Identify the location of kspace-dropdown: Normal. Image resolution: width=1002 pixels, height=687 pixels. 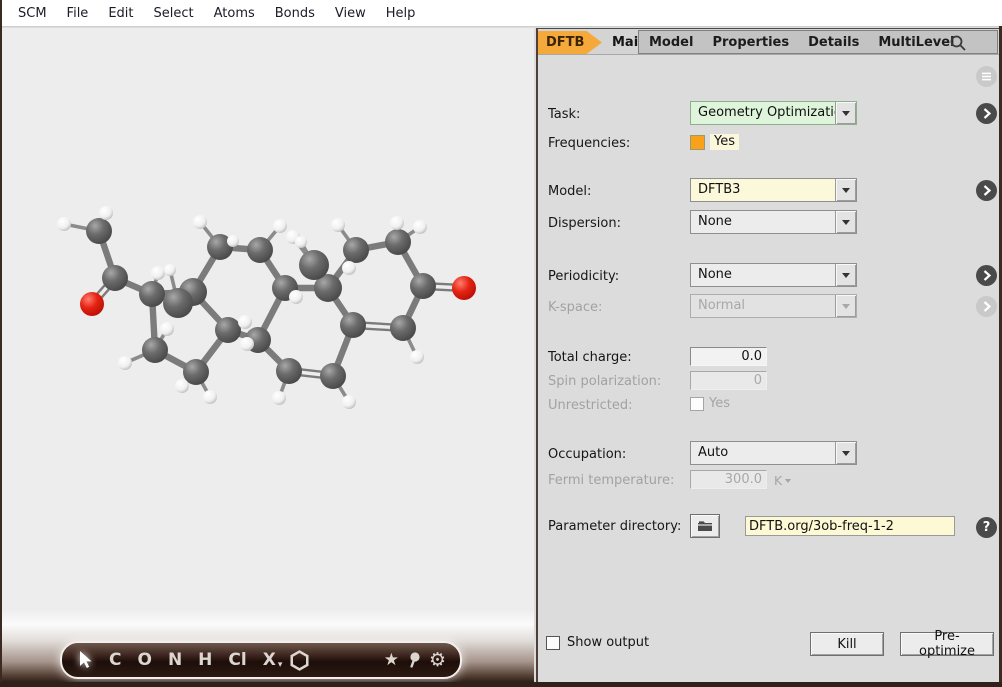
(773, 306).